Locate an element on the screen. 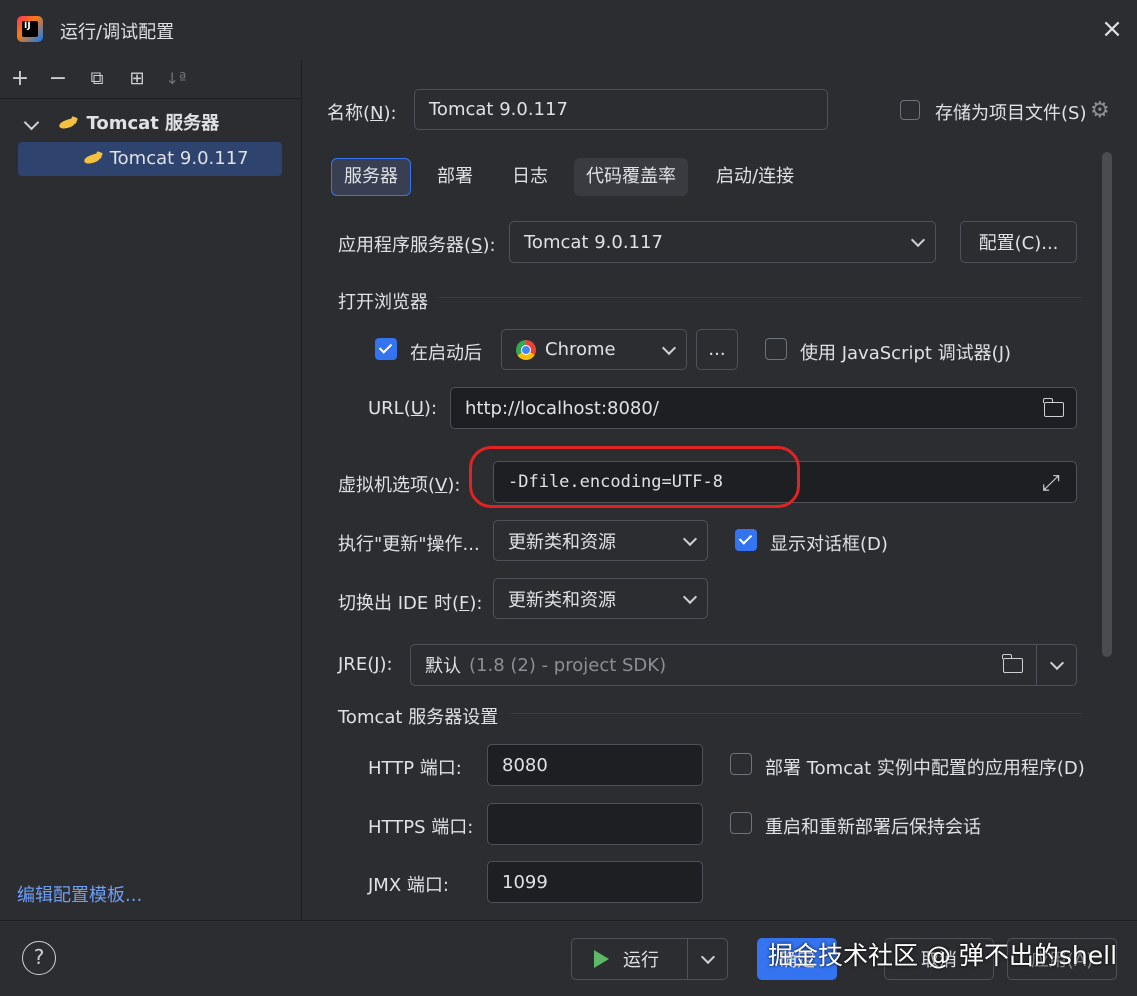 This screenshot has height=996, width=1137. window-title: 运行/调试配置 is located at coordinates (117, 32).